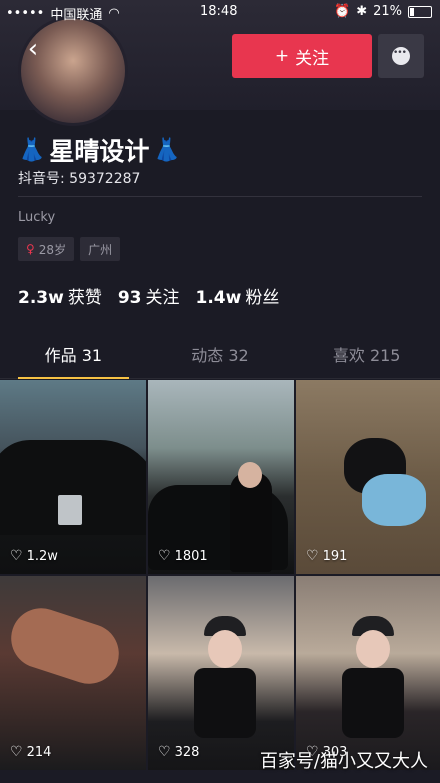 This screenshot has width=440, height=783. What do you see at coordinates (335, 556) in the screenshot?
I see `video-likes-count: 191` at bounding box center [335, 556].